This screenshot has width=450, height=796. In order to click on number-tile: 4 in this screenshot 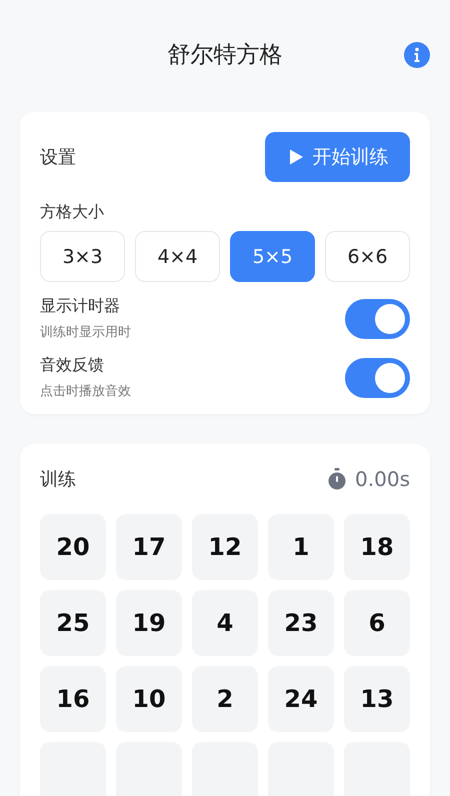, I will do `click(225, 623)`.